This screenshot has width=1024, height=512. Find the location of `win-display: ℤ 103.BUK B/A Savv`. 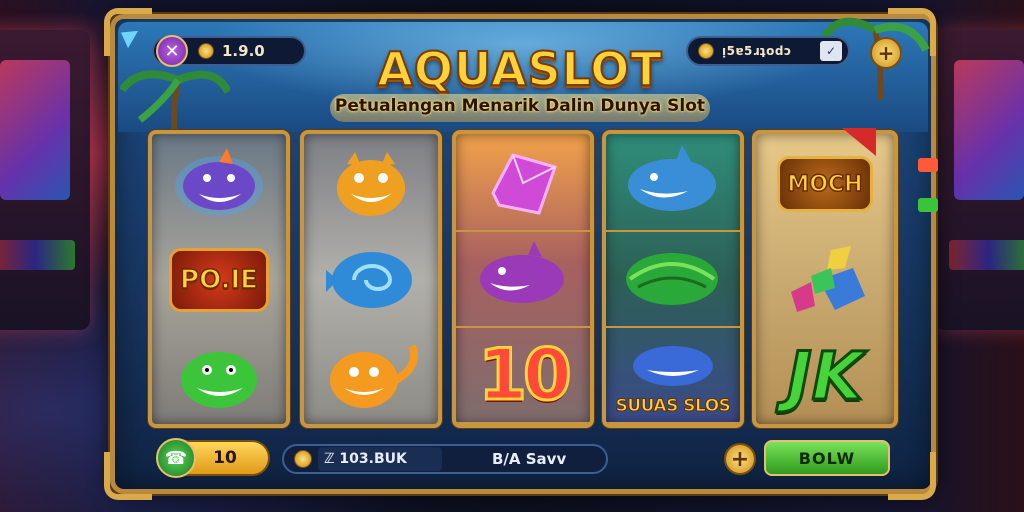

win-display: ℤ 103.BUK B/A Savv is located at coordinates (445, 459).